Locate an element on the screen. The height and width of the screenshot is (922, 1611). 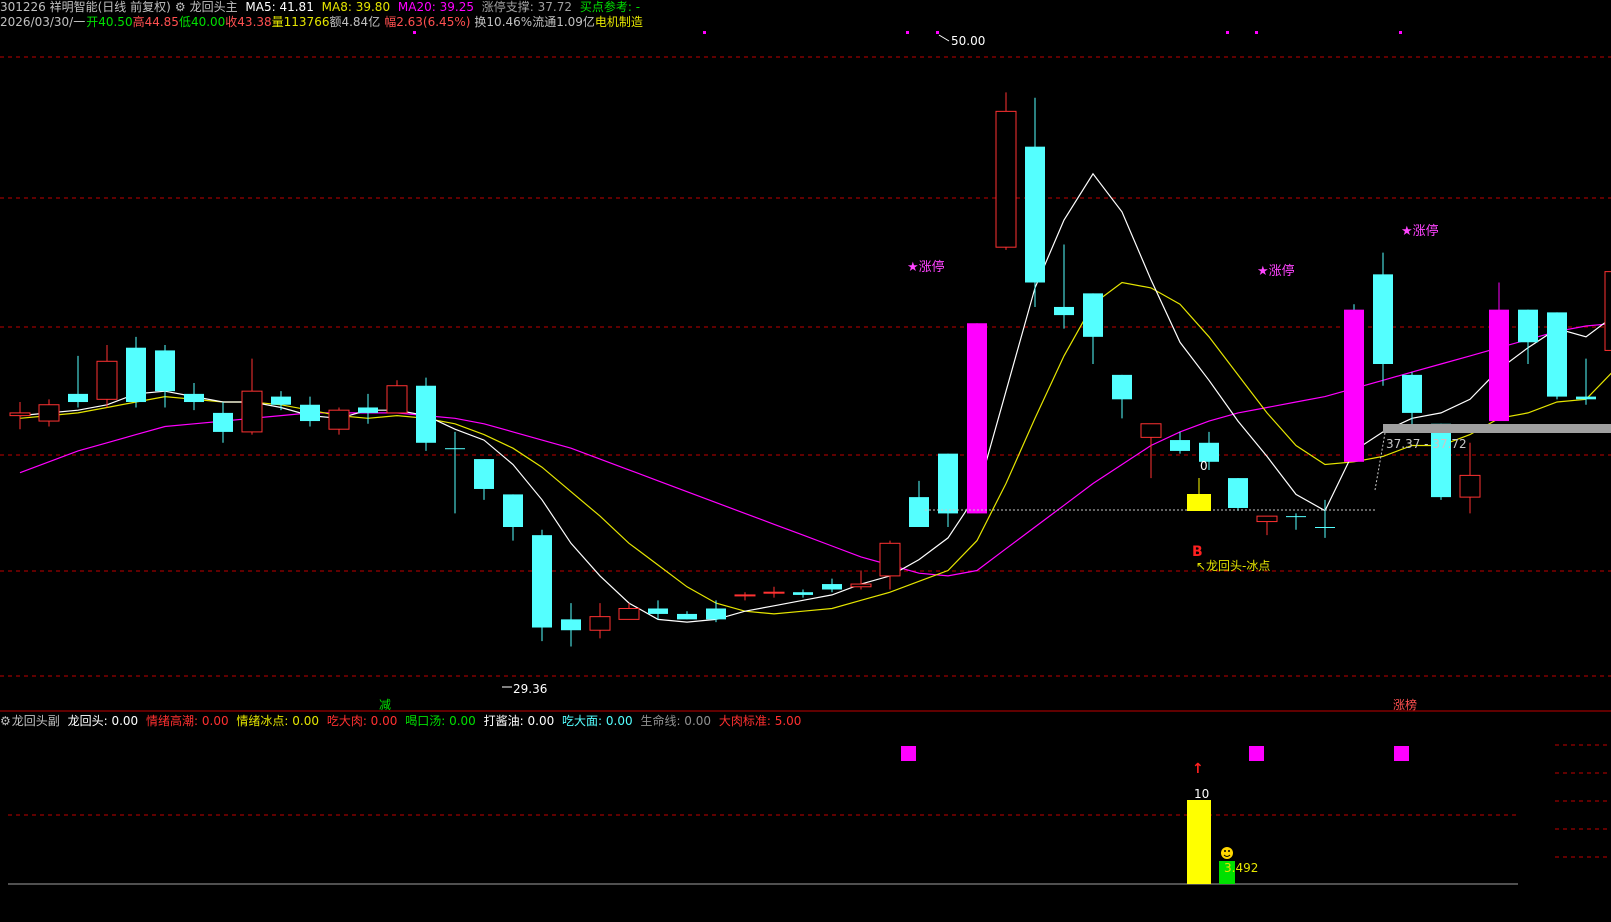
high-price-label: 50.00 is located at coordinates (968, 41).